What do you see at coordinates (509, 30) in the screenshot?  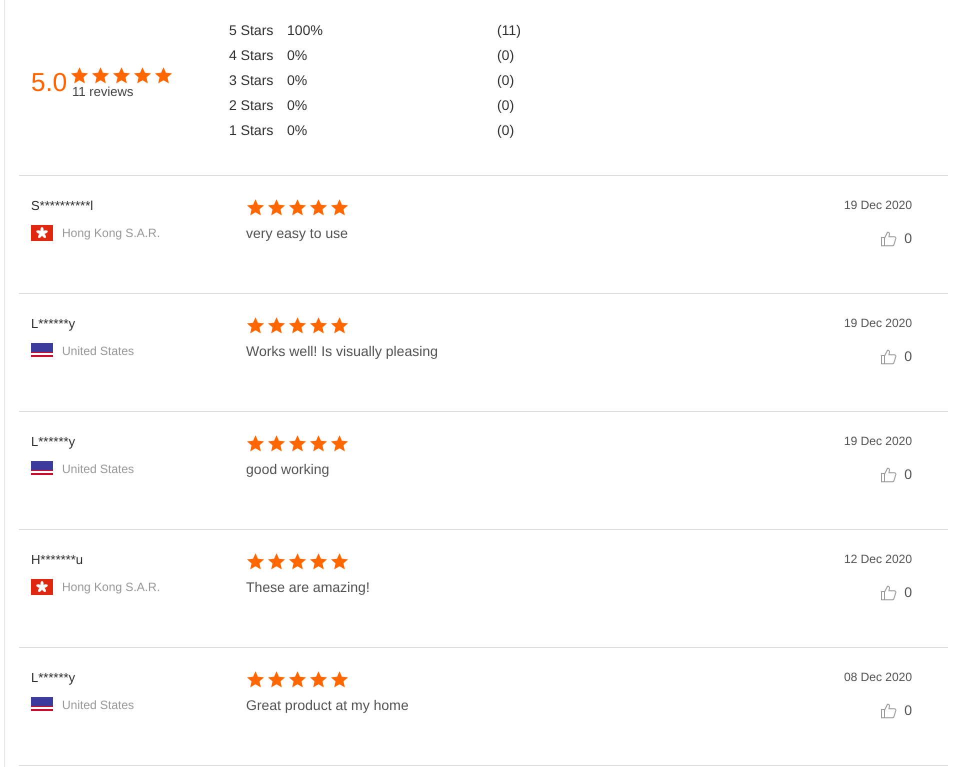 I see `rating-count: (11)` at bounding box center [509, 30].